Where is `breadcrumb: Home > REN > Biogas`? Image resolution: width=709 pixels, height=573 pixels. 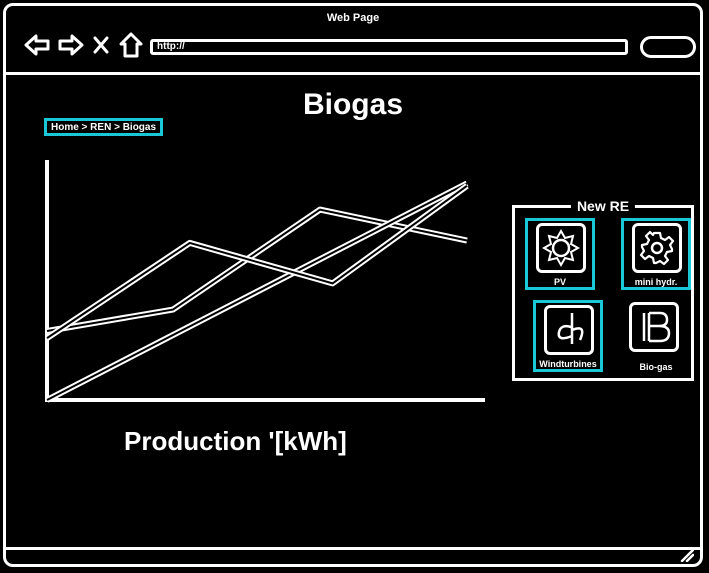
breadcrumb: Home > REN > Biogas is located at coordinates (104, 127).